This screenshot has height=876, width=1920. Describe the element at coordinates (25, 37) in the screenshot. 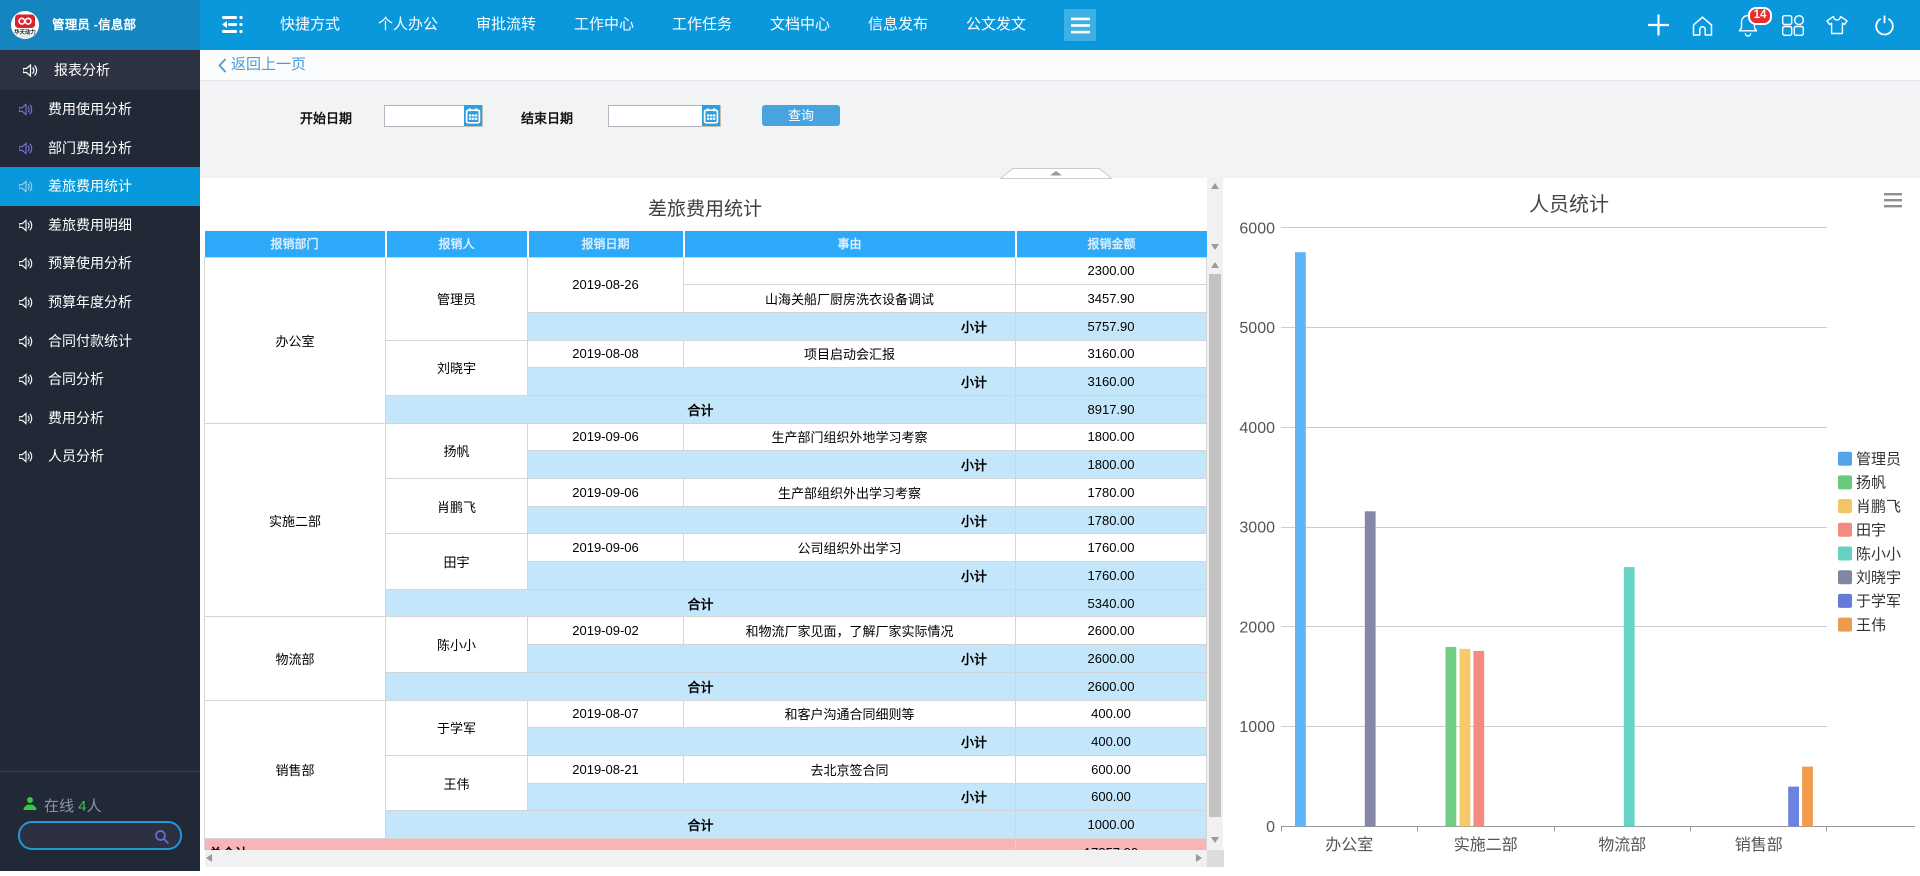

I see `svg-text: SPORT` at that location.